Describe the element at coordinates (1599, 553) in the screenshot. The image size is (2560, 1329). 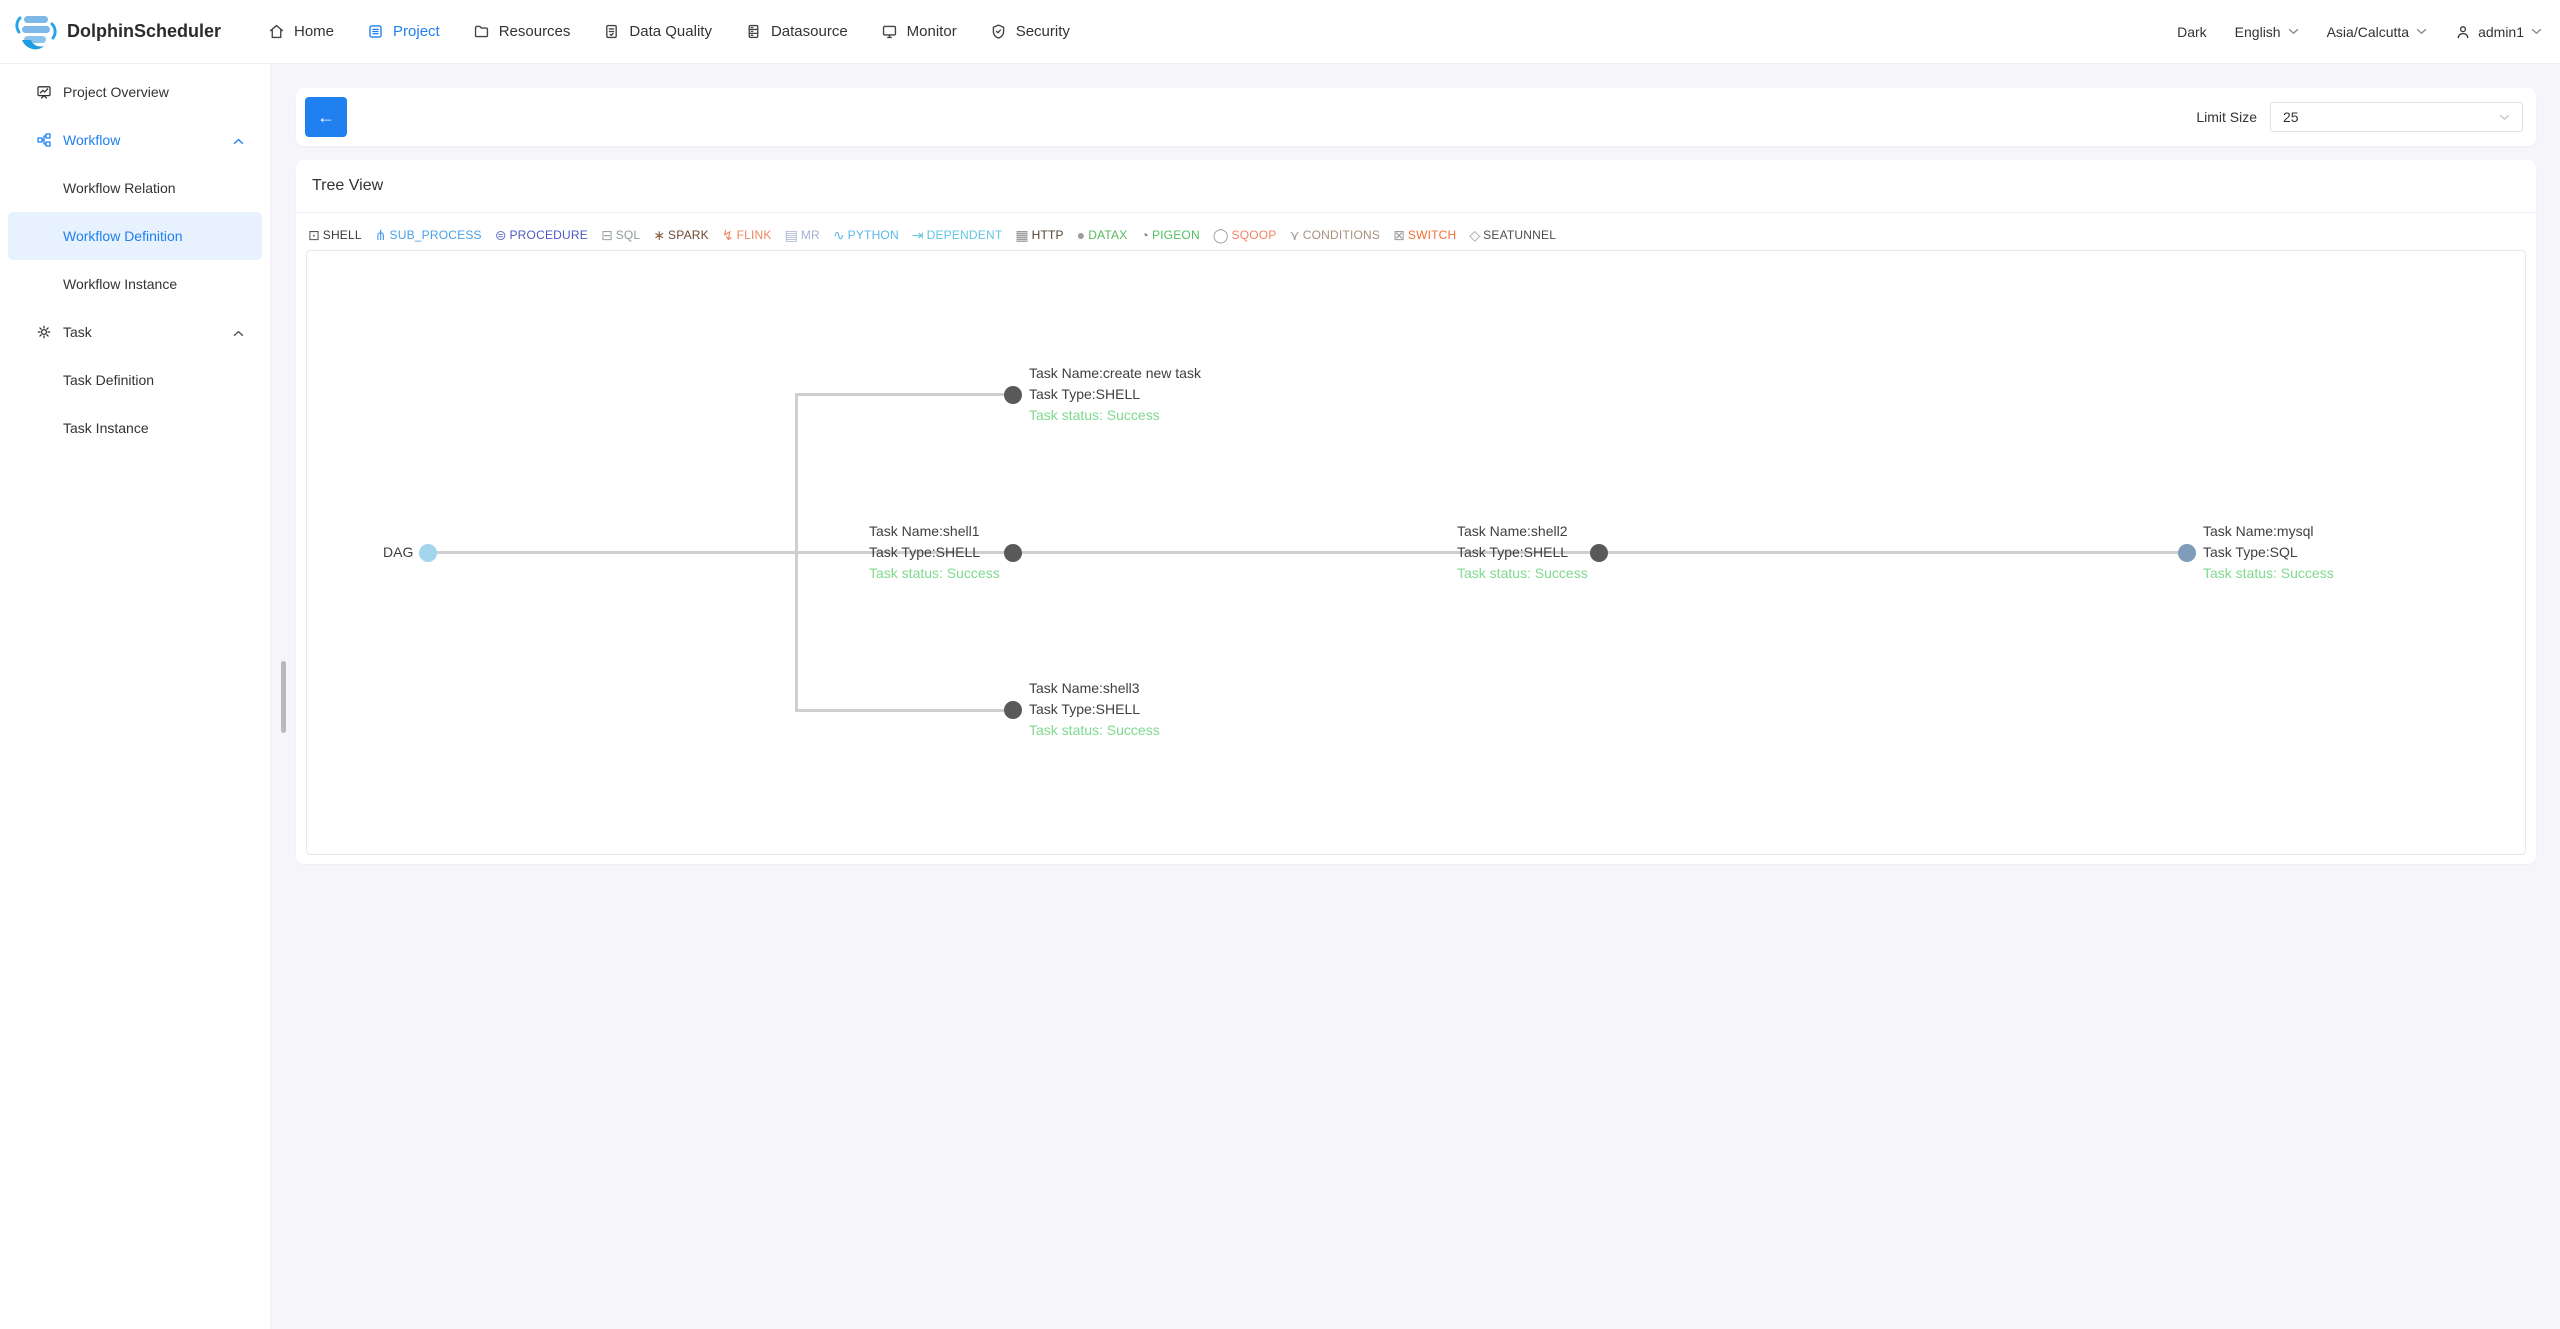
I see `tree-node-shell2` at that location.